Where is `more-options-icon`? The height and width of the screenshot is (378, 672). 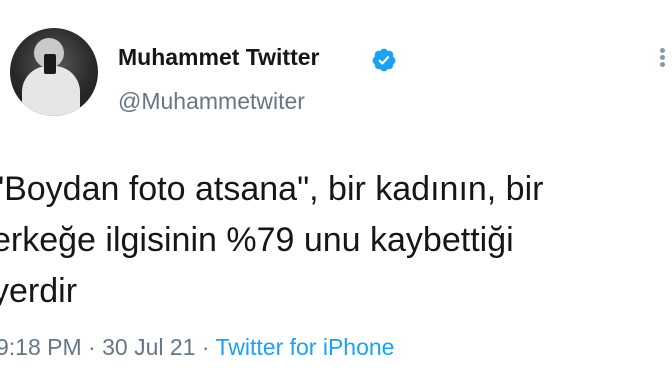 more-options-icon is located at coordinates (662, 57).